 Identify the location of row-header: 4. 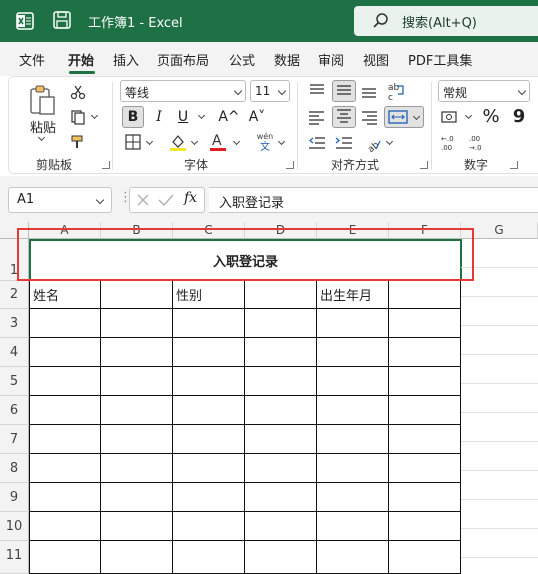
(14, 352).